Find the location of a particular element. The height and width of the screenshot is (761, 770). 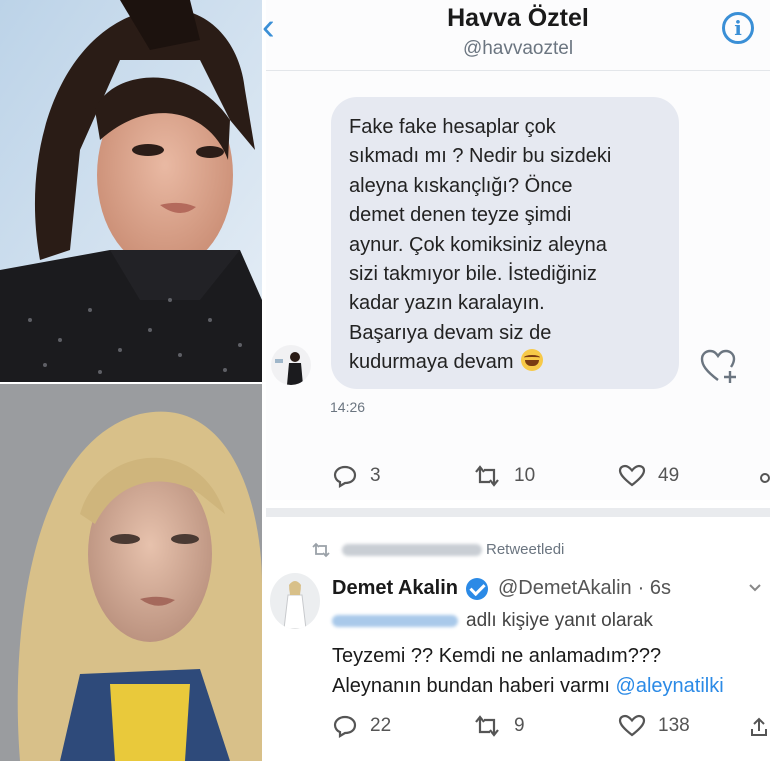

reply-action: 3 is located at coordinates (356, 476).